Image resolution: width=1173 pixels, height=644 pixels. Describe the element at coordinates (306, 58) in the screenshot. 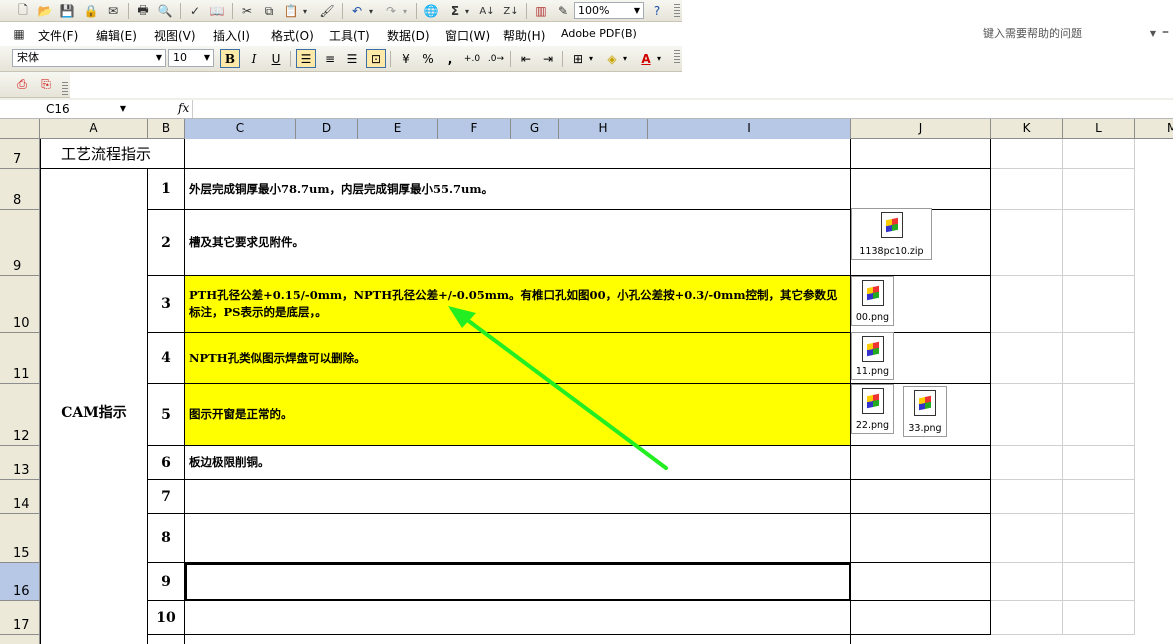

I see `align-left-icon: ☰` at that location.